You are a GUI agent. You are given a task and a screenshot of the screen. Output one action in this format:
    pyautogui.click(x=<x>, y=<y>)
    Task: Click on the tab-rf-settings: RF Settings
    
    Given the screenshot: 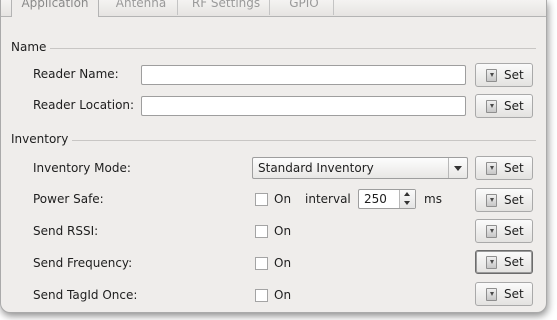 What is the action you would take?
    pyautogui.click(x=226, y=7)
    